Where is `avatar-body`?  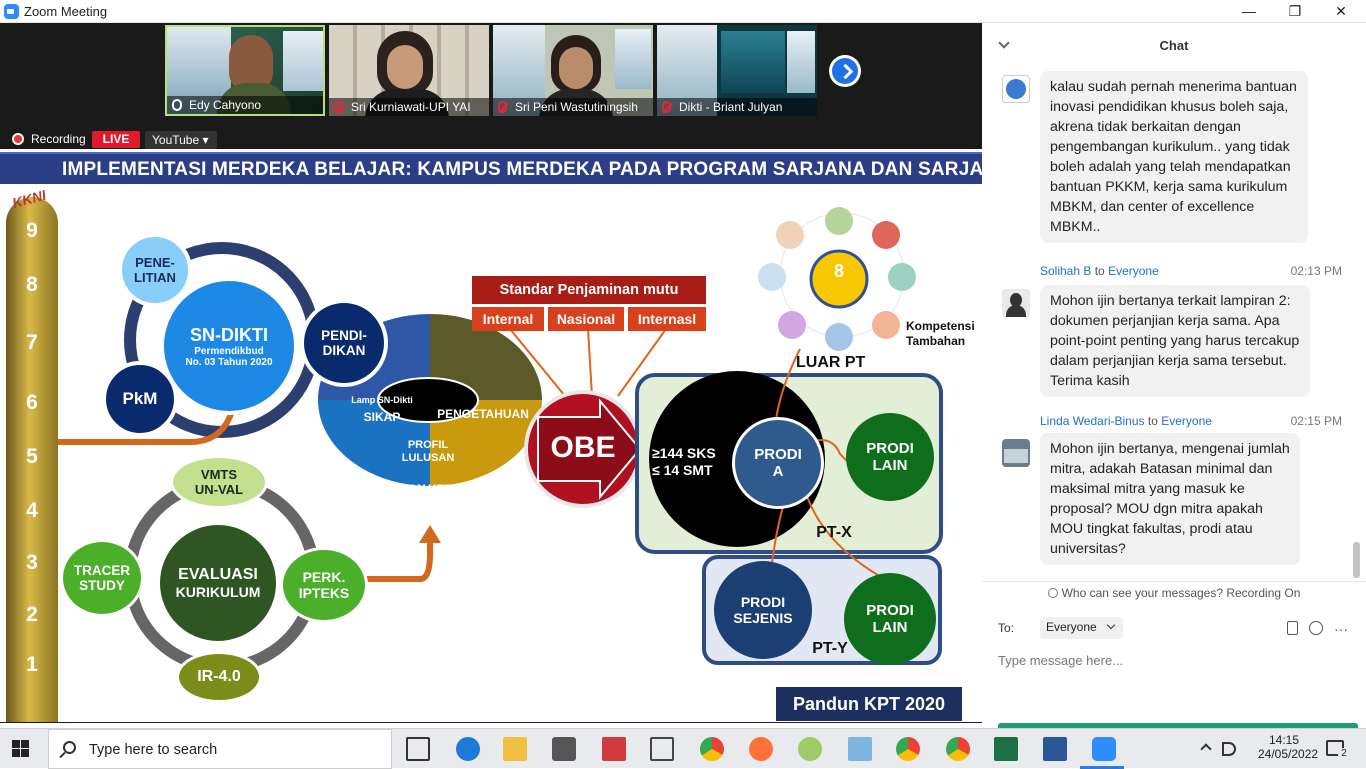
avatar-body is located at coordinates (1016, 311).